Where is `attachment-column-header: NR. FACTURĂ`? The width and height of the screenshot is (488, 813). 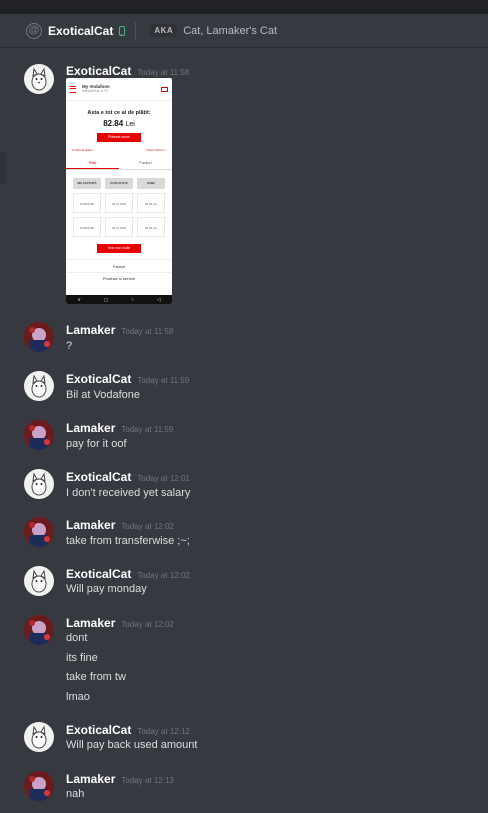 attachment-column-header: NR. FACTURĂ is located at coordinates (87, 183).